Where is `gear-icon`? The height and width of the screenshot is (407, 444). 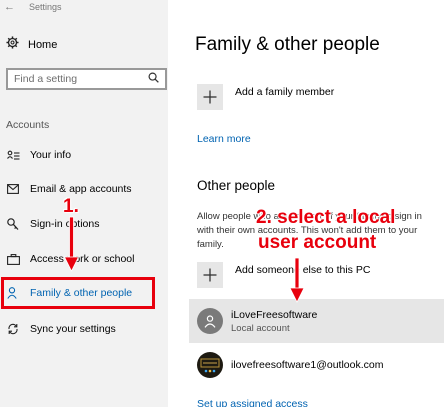 gear-icon is located at coordinates (12, 45).